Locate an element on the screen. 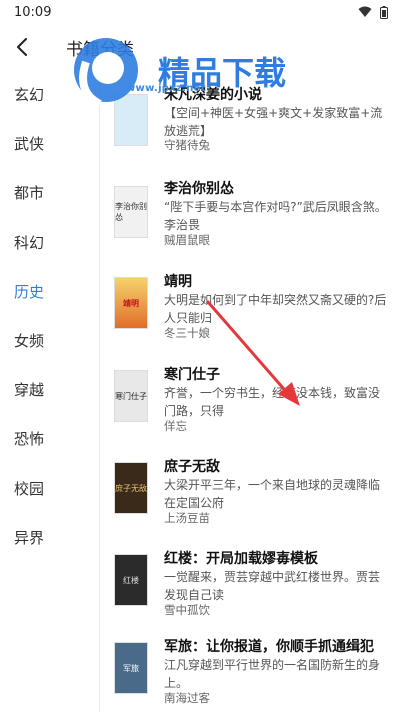 This screenshot has height=712, width=400. back-button is located at coordinates (22, 47).